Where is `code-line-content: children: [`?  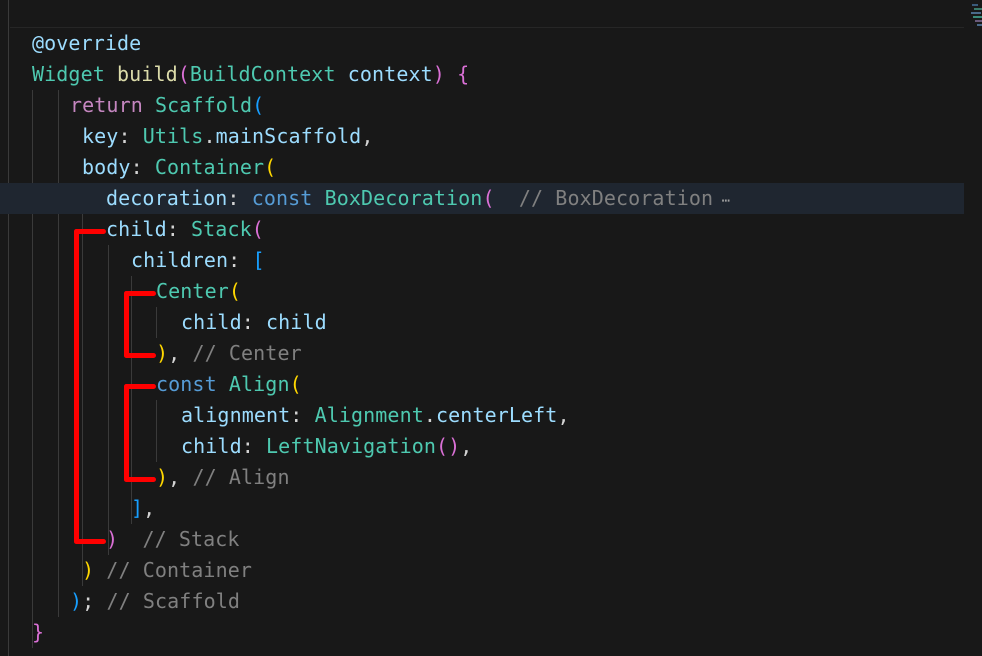 code-line-content: children: [ is located at coordinates (198, 260).